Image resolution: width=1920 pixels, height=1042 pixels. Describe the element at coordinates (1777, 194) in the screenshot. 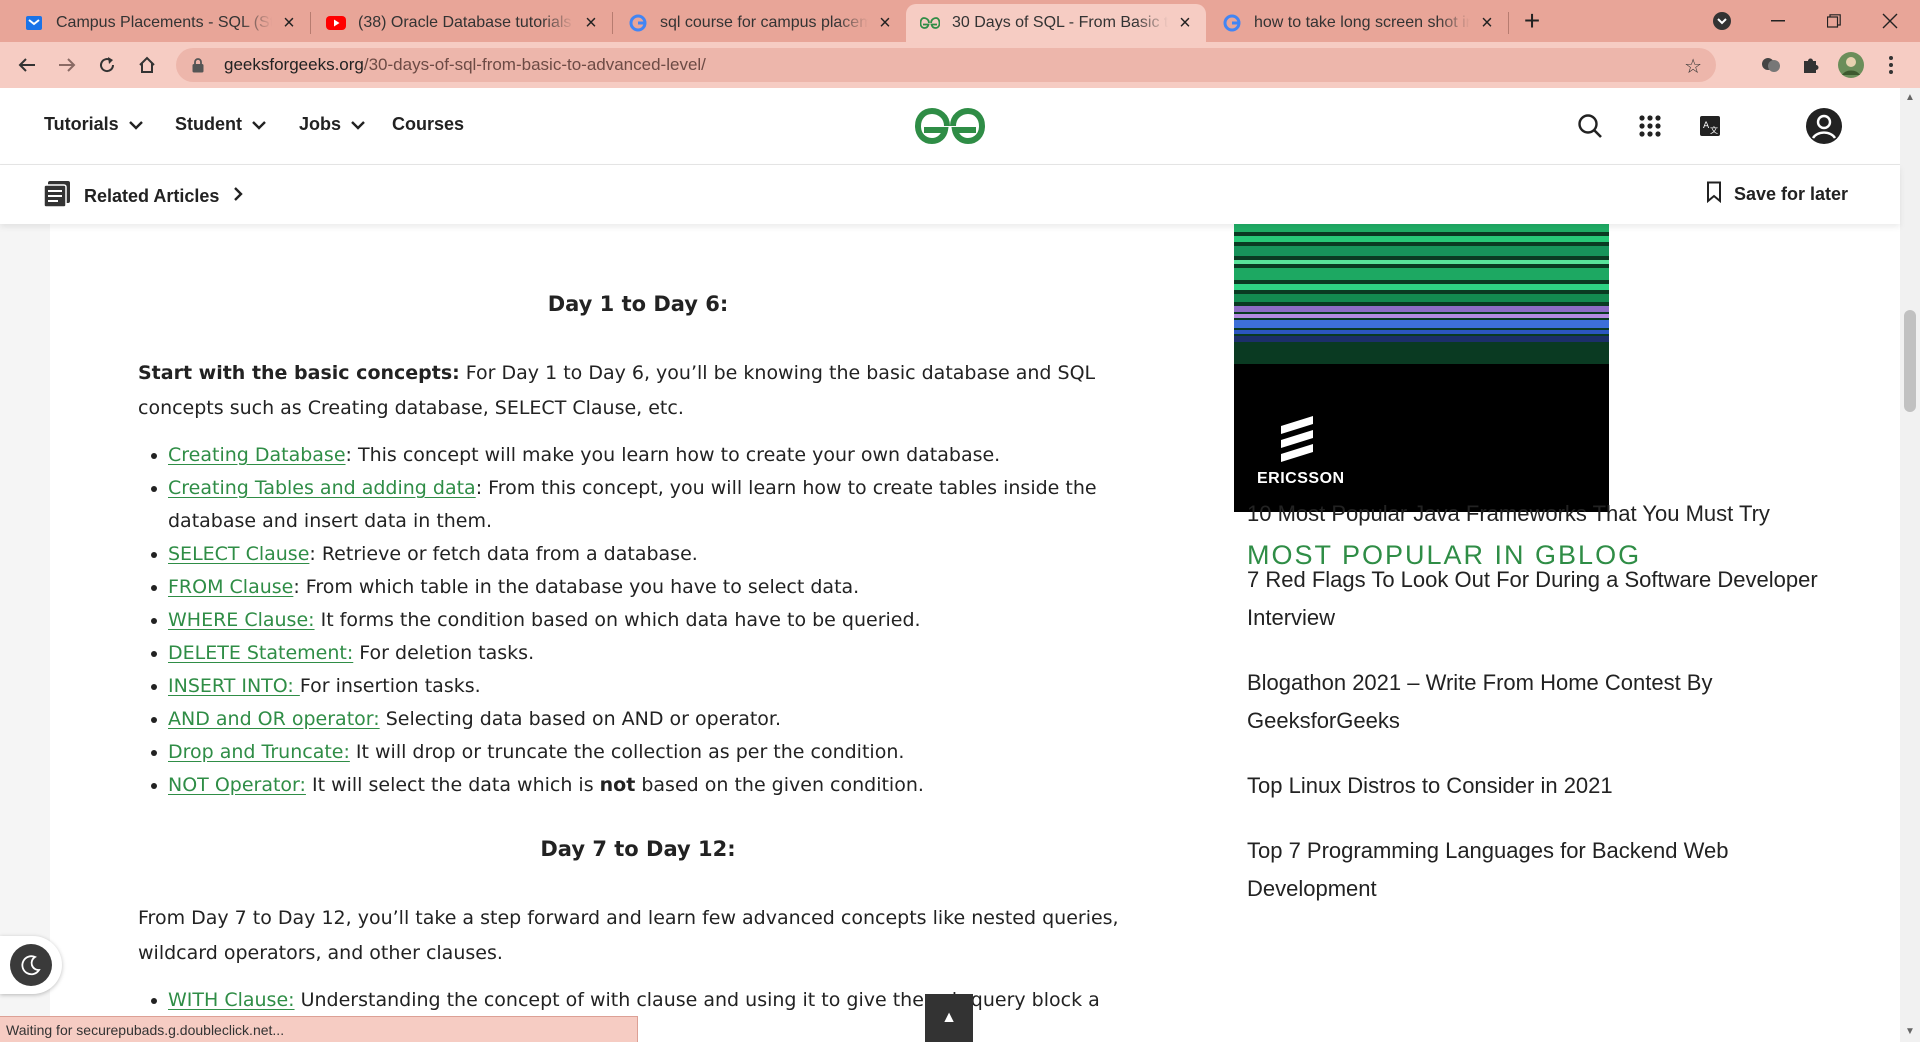

I see `save-for-later-button: Save for later` at that location.